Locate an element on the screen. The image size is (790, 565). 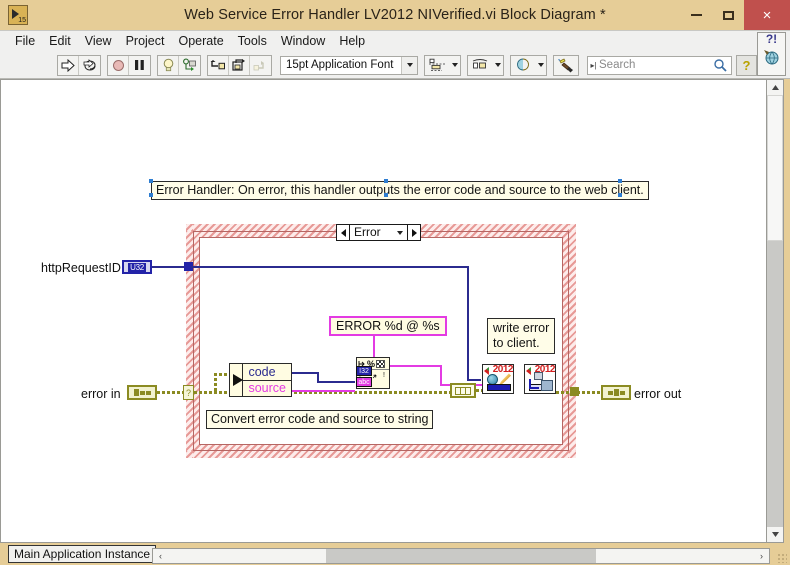
debug-button-group is located at coordinates (179, 65).